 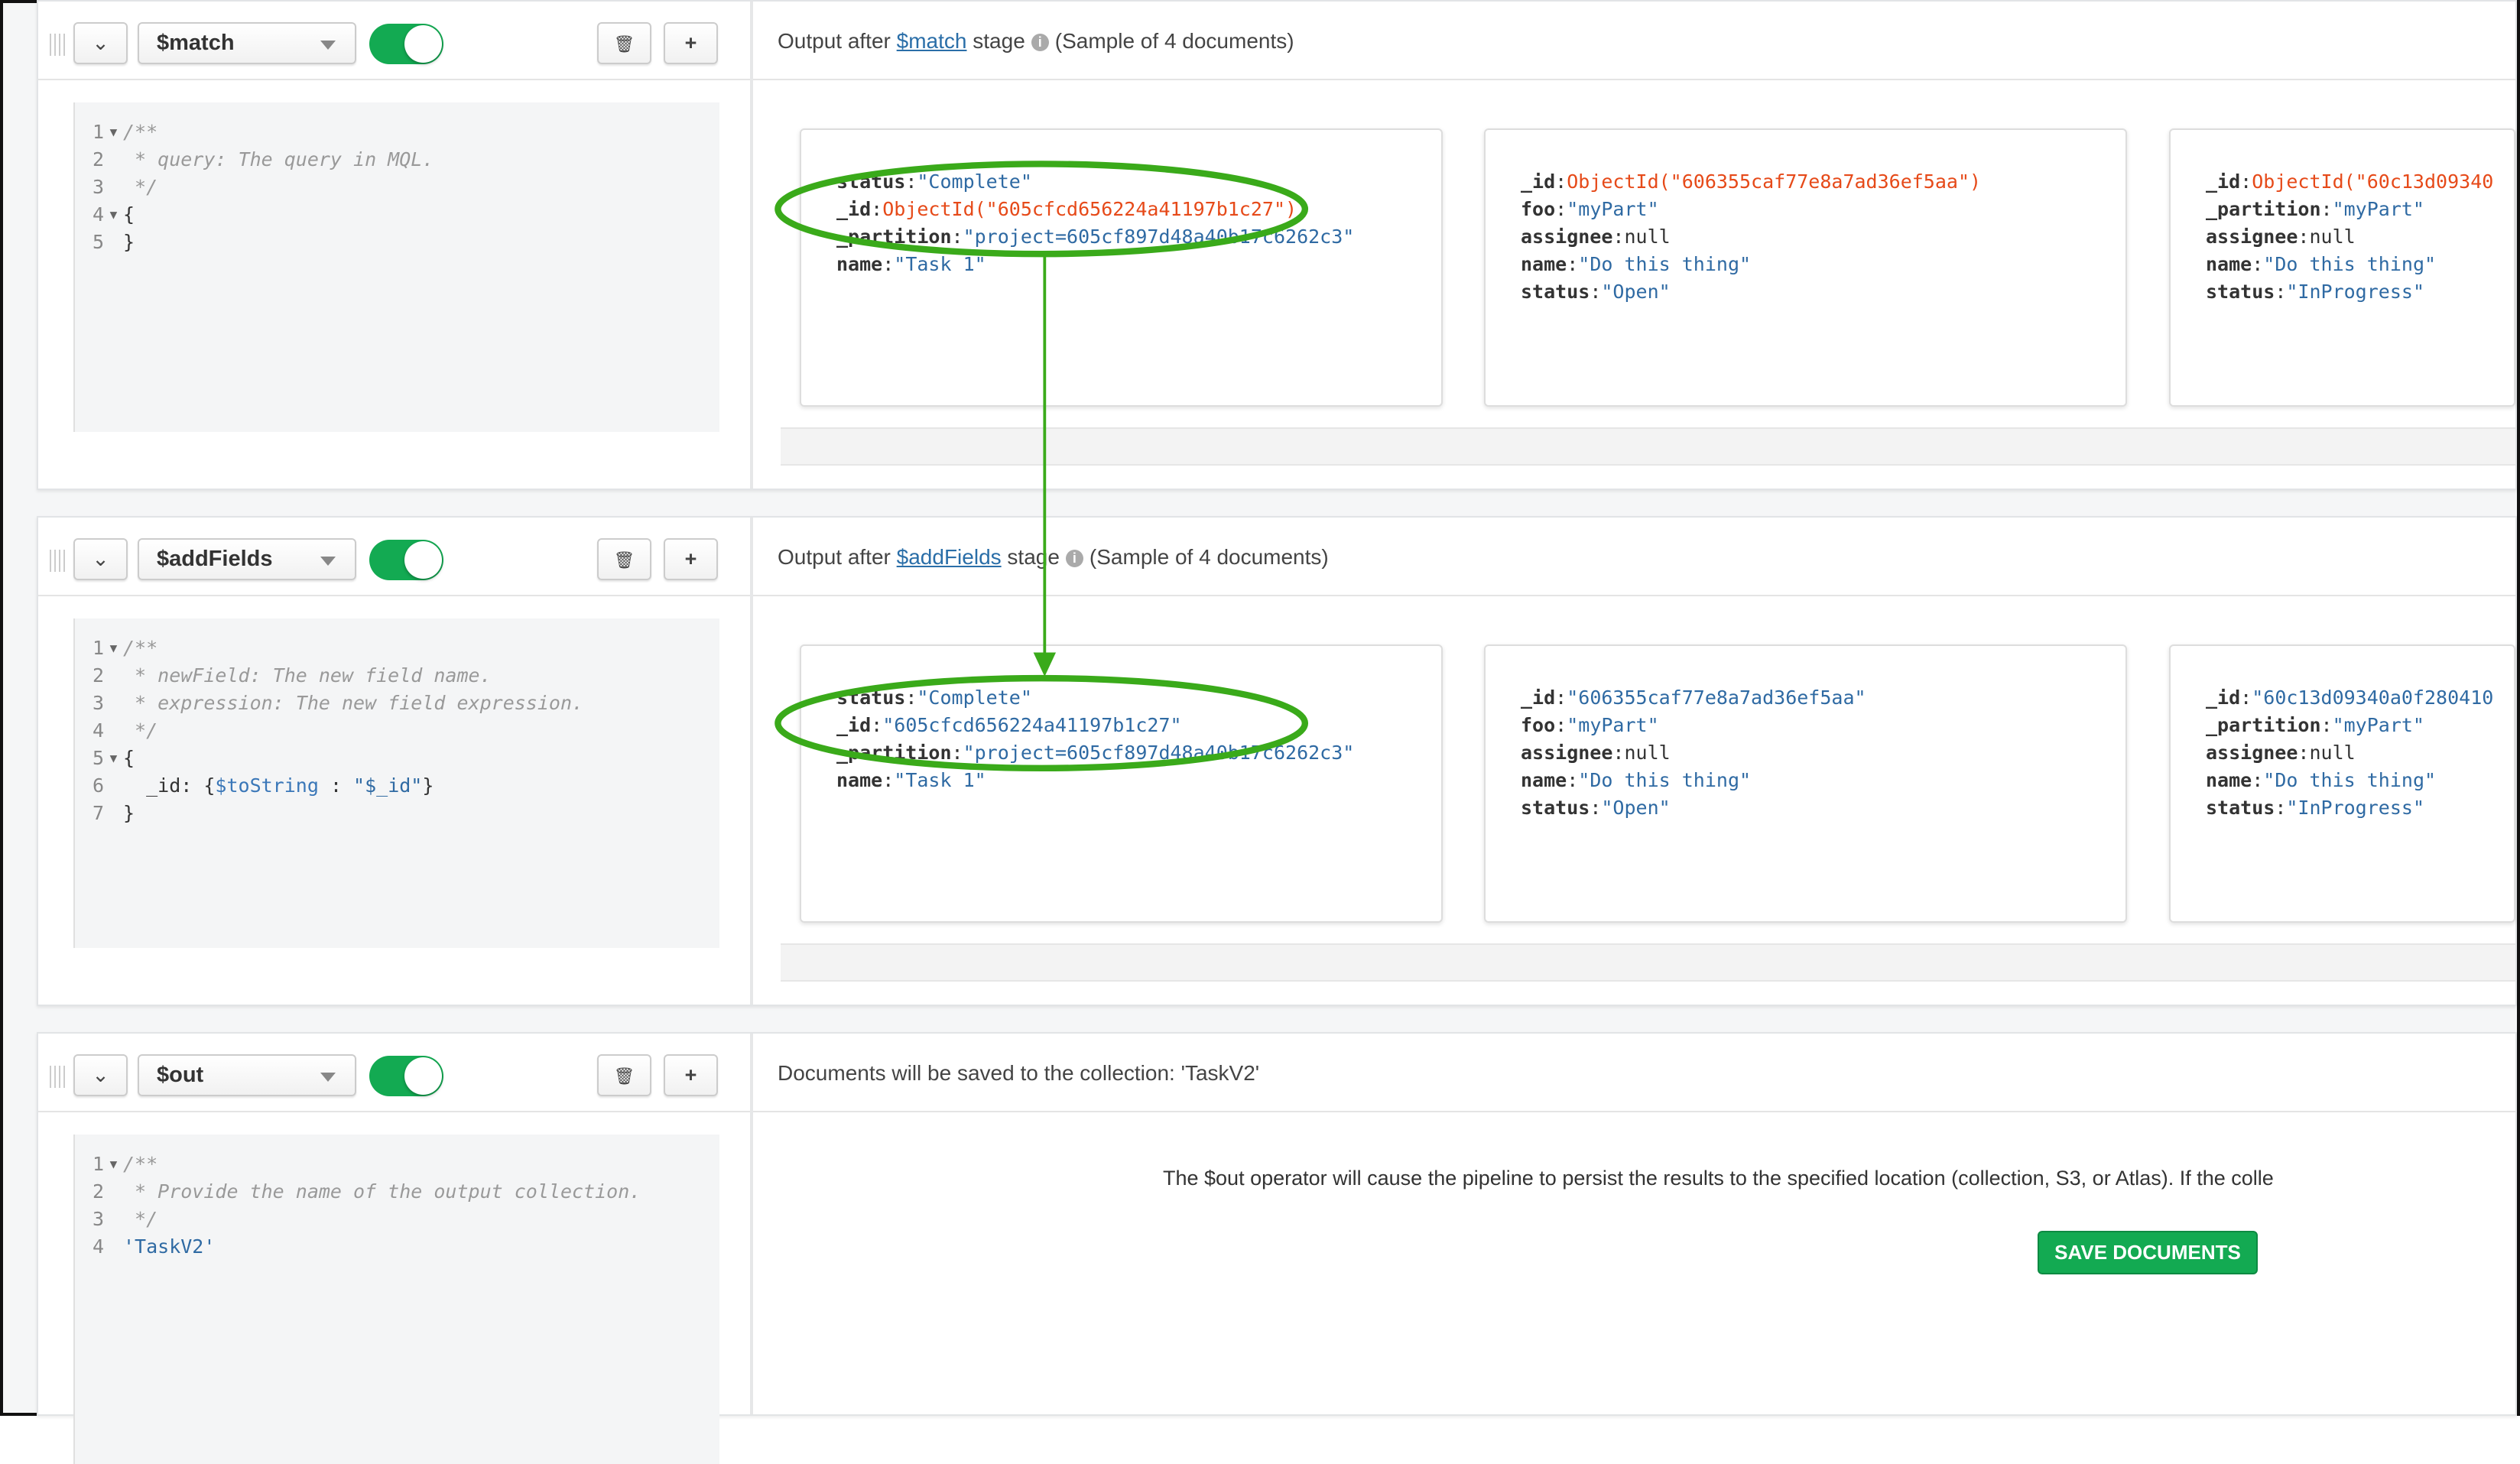 What do you see at coordinates (949, 557) in the screenshot?
I see `stage-doc-link: $addFields` at bounding box center [949, 557].